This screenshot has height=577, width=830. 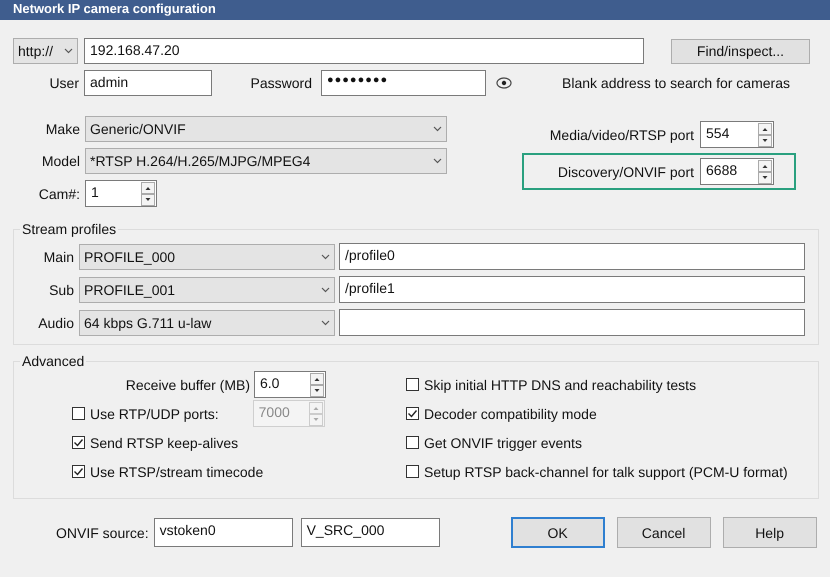 What do you see at coordinates (663, 532) in the screenshot?
I see `dialog-button: Cancel` at bounding box center [663, 532].